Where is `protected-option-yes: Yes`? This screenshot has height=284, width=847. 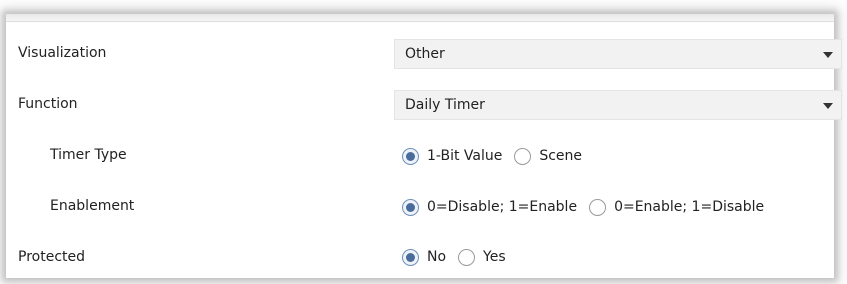 protected-option-yes: Yes is located at coordinates (482, 257).